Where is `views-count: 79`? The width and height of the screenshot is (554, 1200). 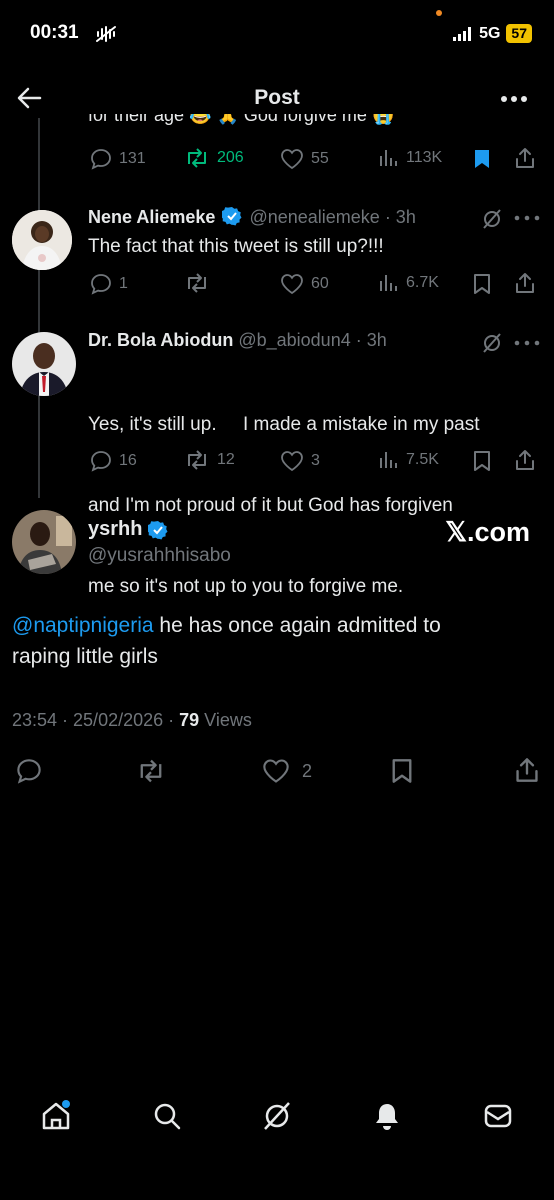 views-count: 79 is located at coordinates (189, 720).